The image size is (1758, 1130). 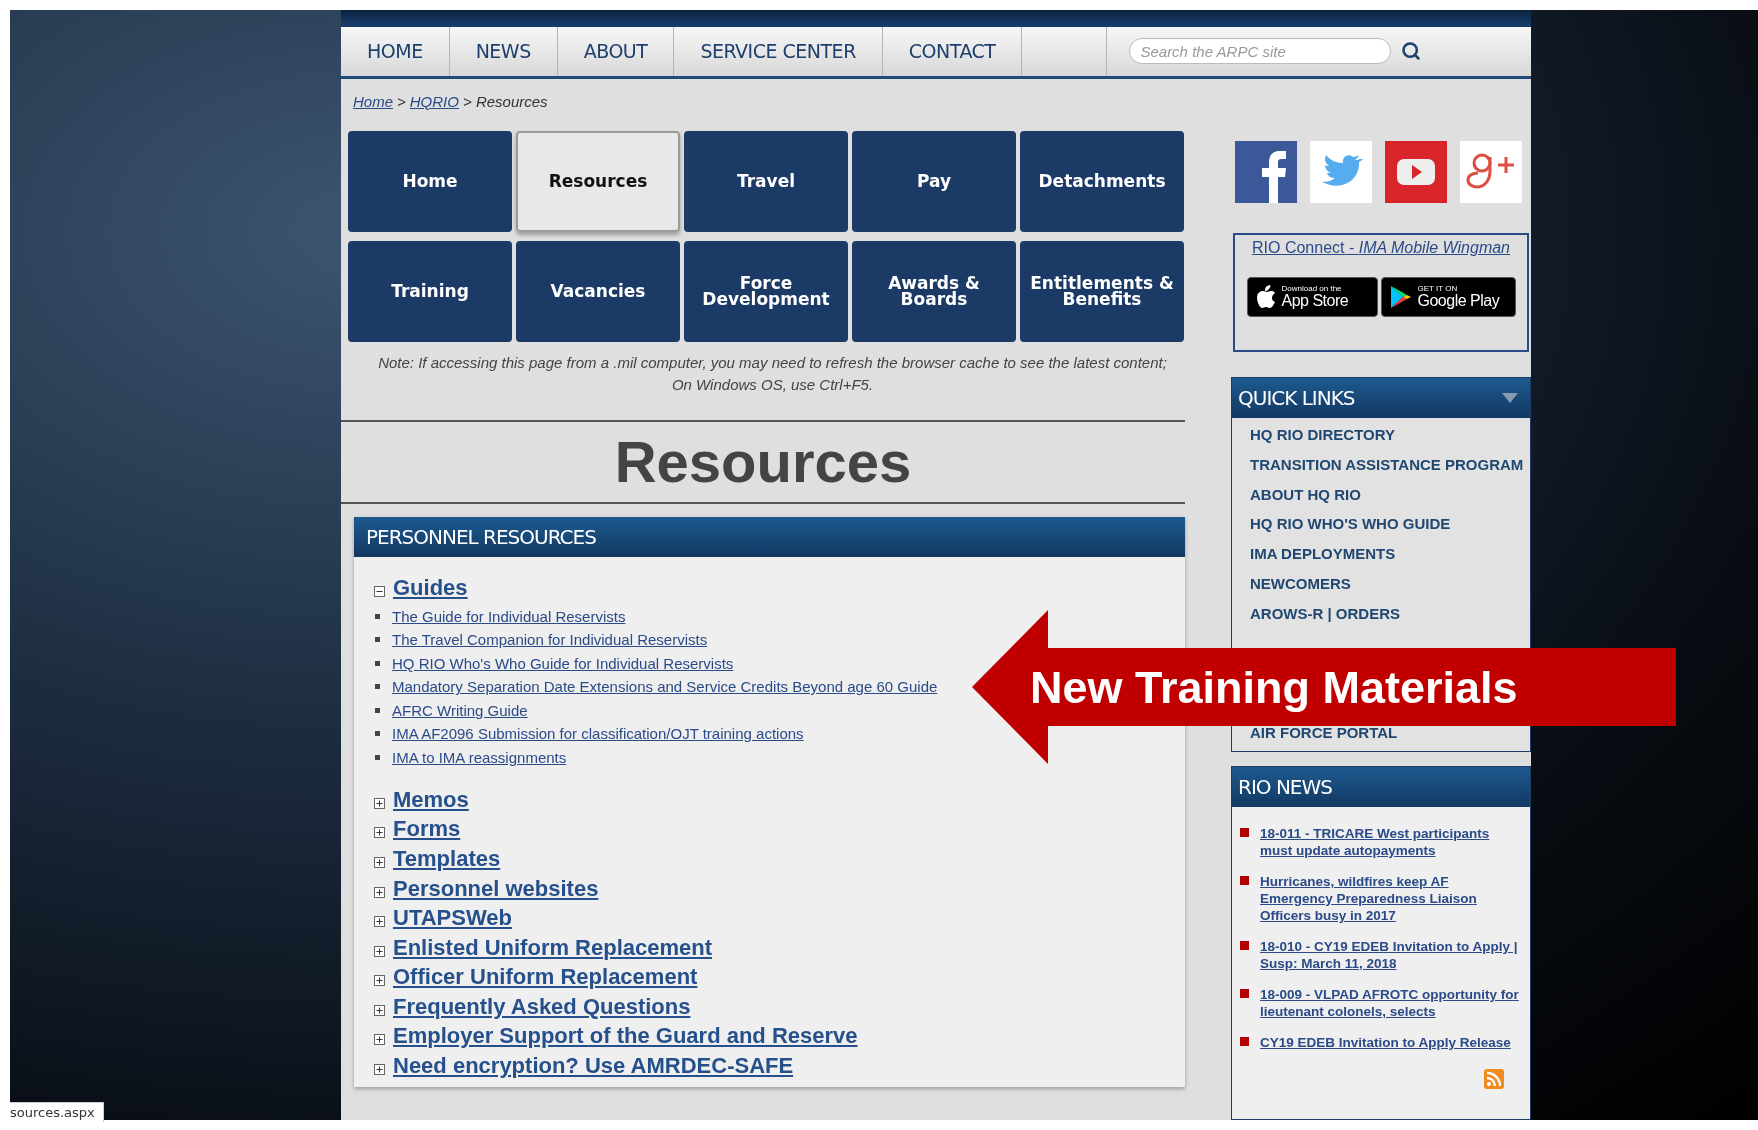 What do you see at coordinates (1305, 494) in the screenshot?
I see `quick-link: ABOUT HQ RIO` at bounding box center [1305, 494].